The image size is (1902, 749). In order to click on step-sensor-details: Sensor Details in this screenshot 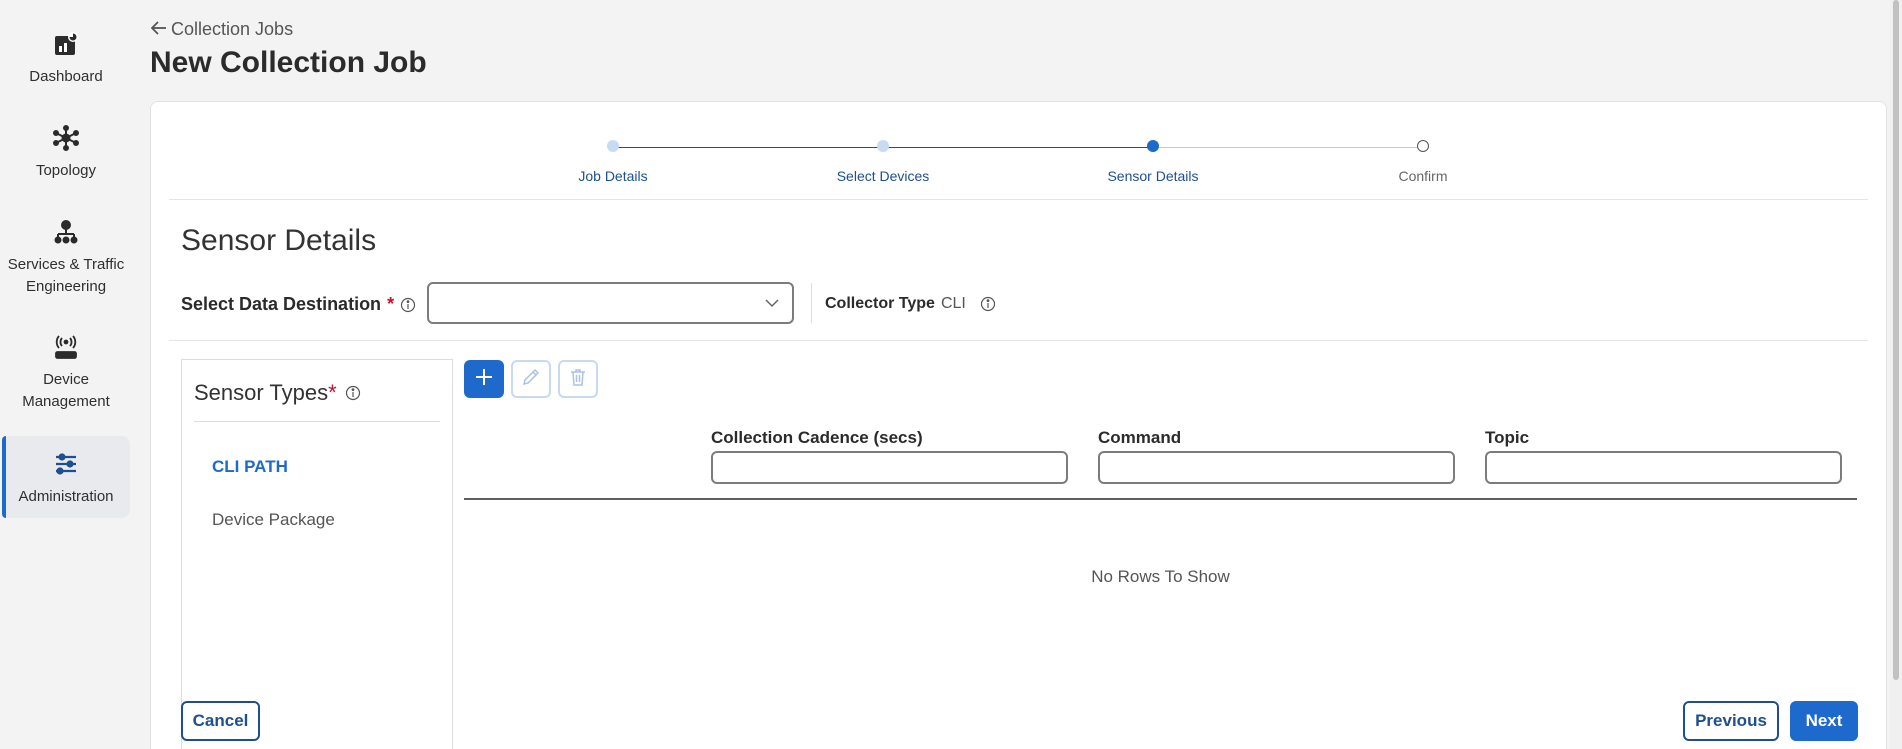, I will do `click(1153, 162)`.